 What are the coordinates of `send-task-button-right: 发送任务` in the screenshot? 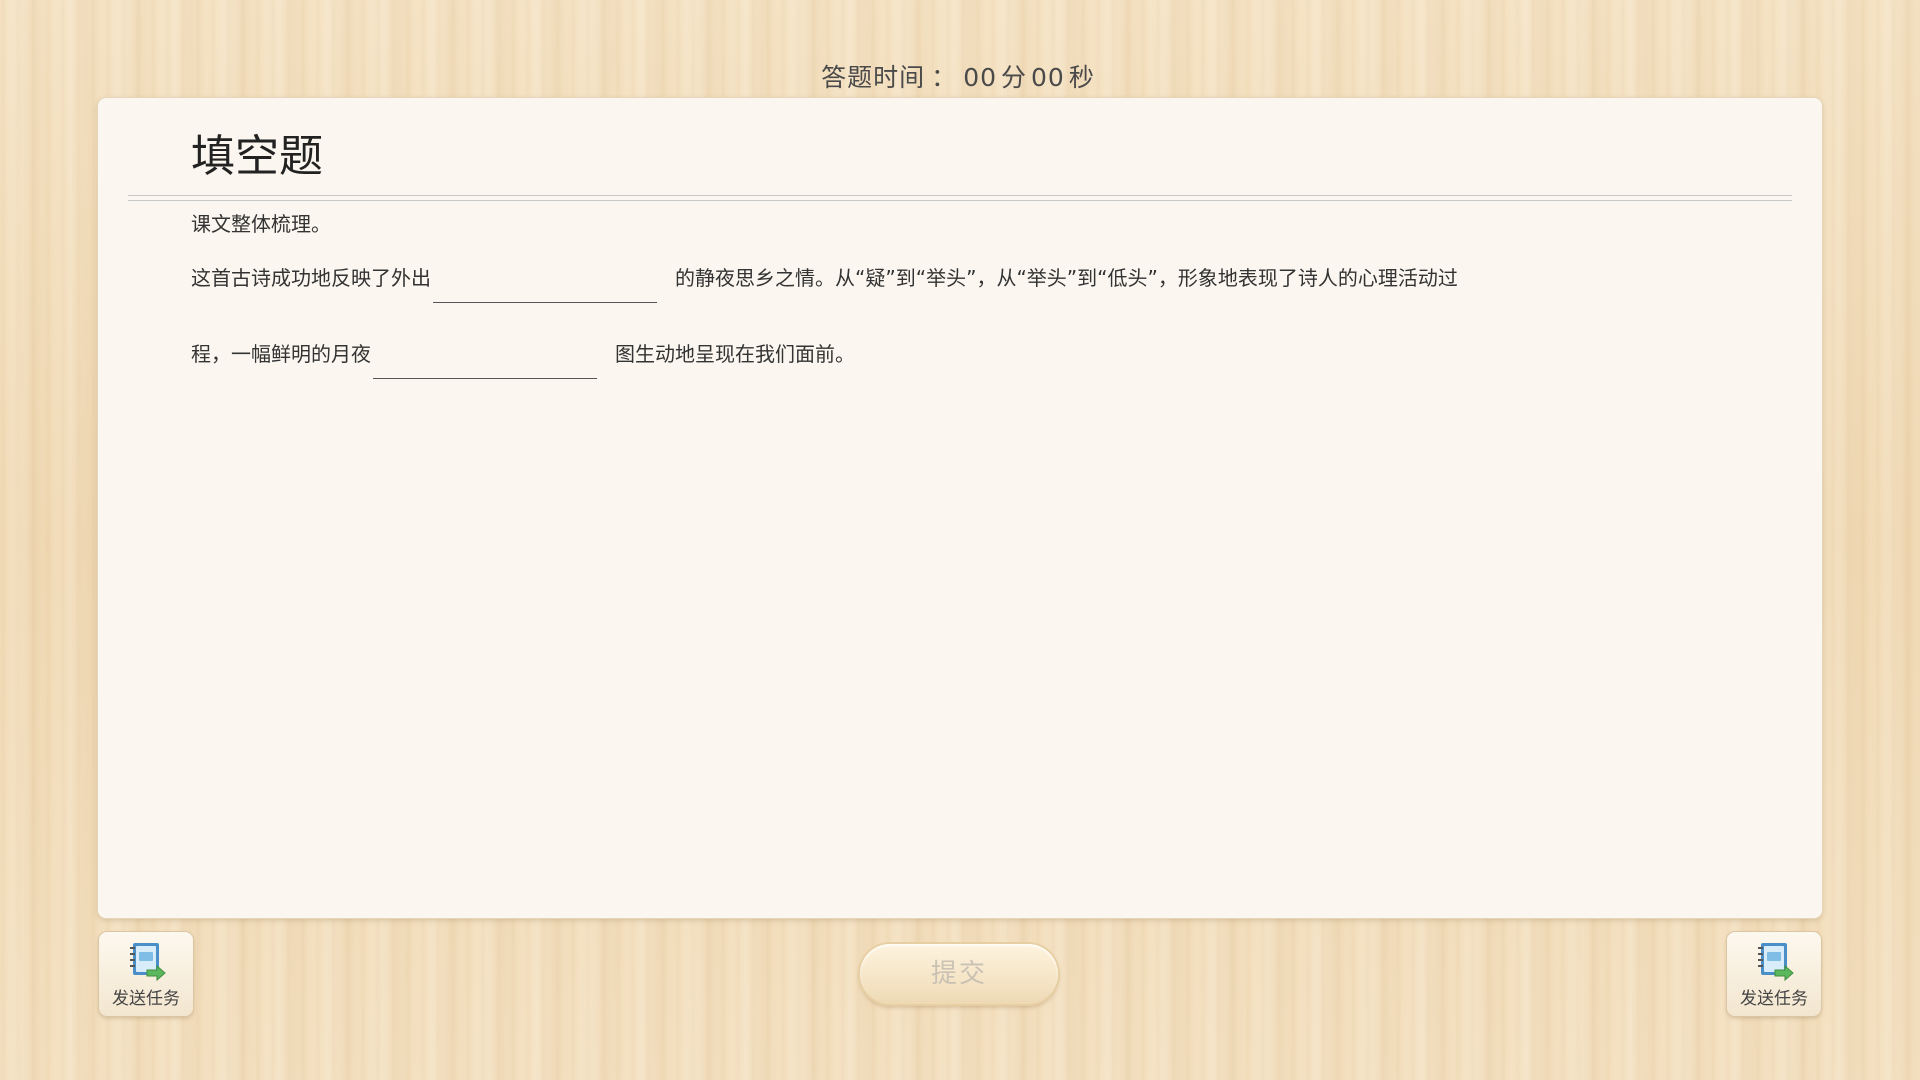 It's located at (1774, 974).